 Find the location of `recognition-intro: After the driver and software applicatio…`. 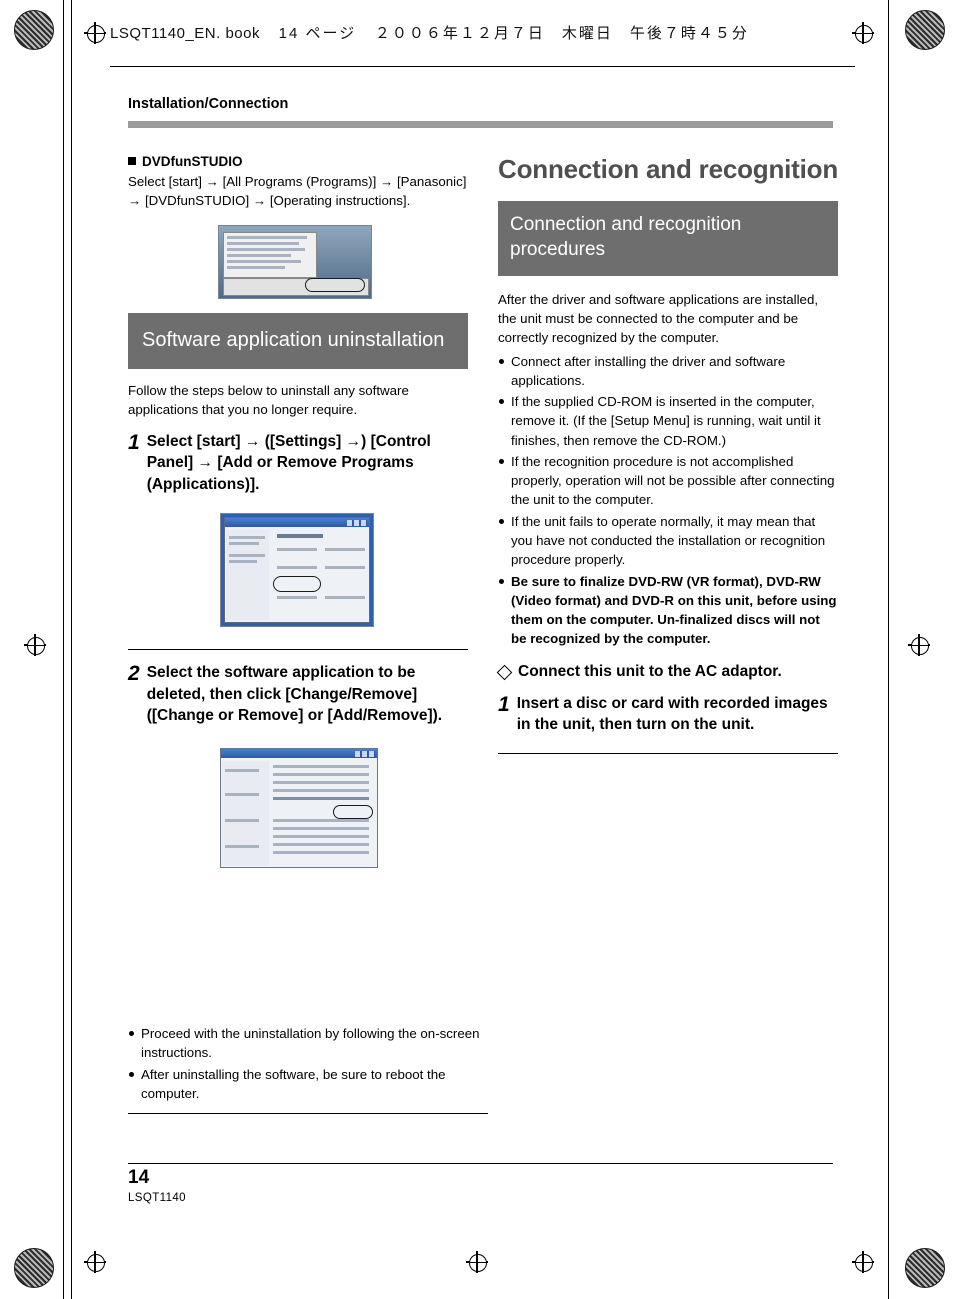

recognition-intro: After the driver and software applicatio… is located at coordinates (658, 318).